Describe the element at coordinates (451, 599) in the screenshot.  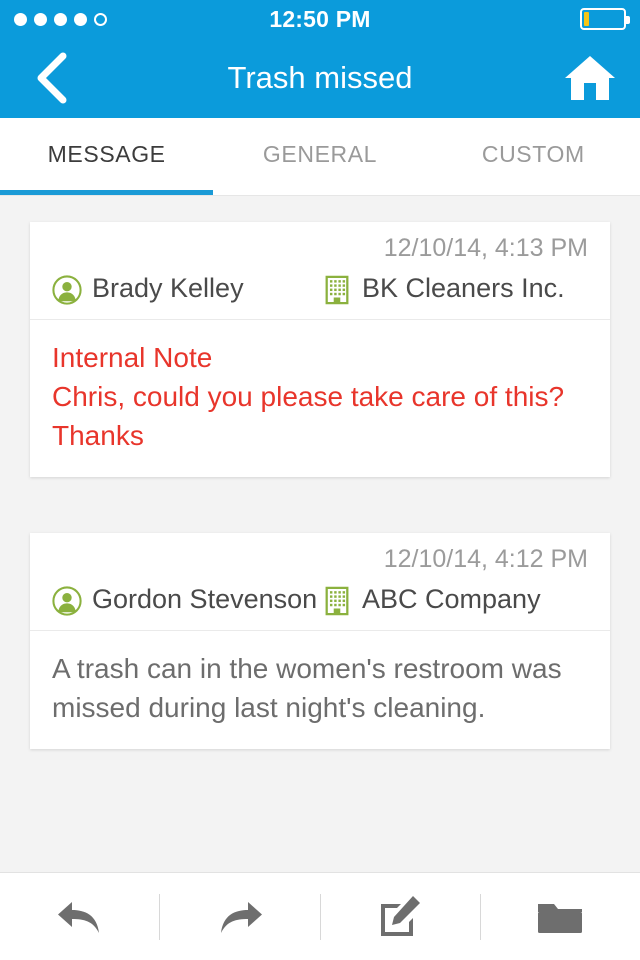
I see `message-company-name: ABC Company` at that location.